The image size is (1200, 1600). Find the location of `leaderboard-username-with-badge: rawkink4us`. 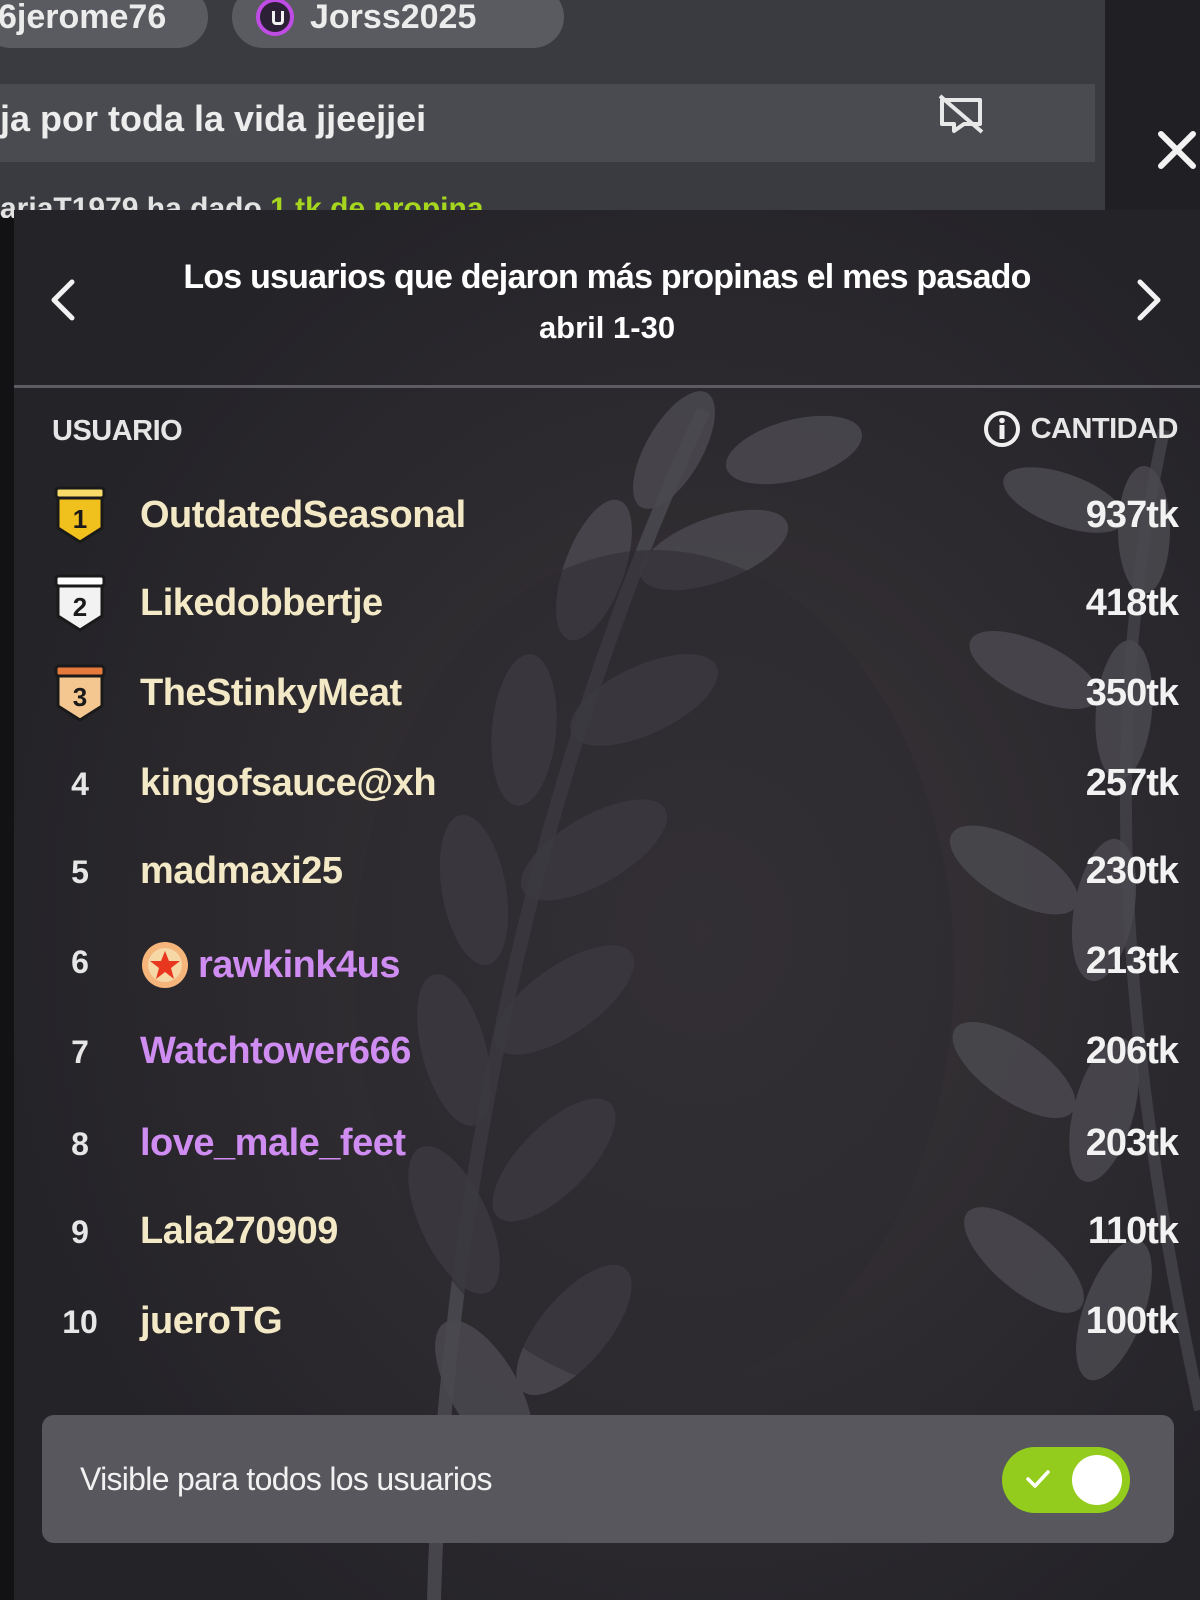

leaderboard-username-with-badge: rawkink4us is located at coordinates (270, 965).